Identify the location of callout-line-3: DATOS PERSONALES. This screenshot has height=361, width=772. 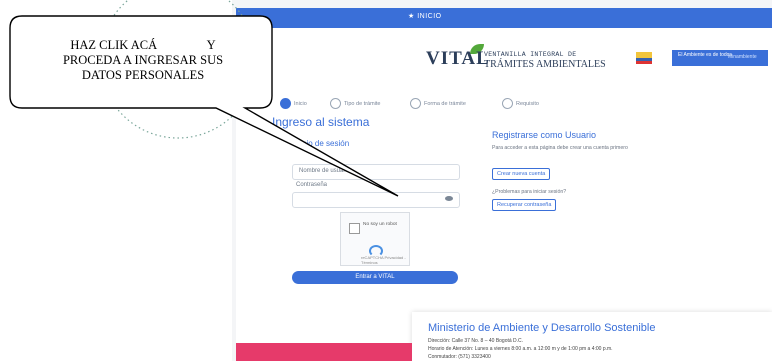
(143, 75).